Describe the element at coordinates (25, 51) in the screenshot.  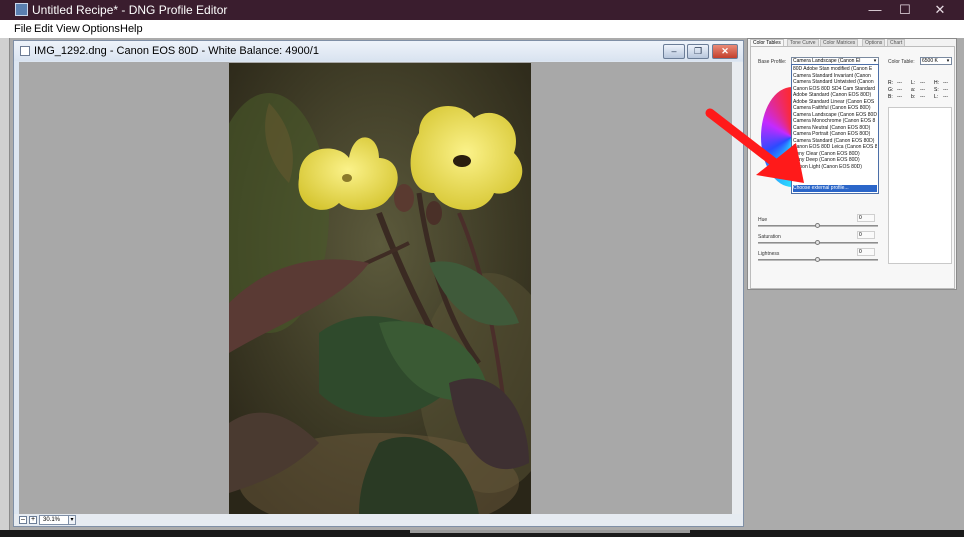
I see `document-icon` at that location.